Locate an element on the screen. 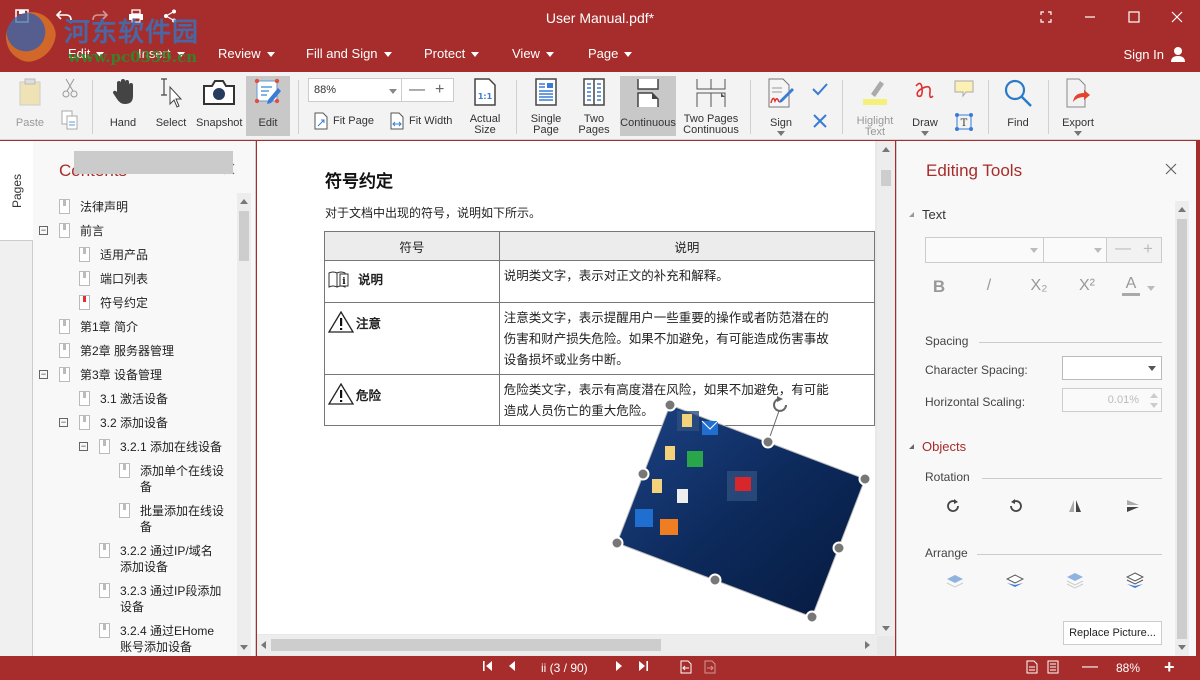  document-vertical-scrollbar is located at coordinates (886, 388).